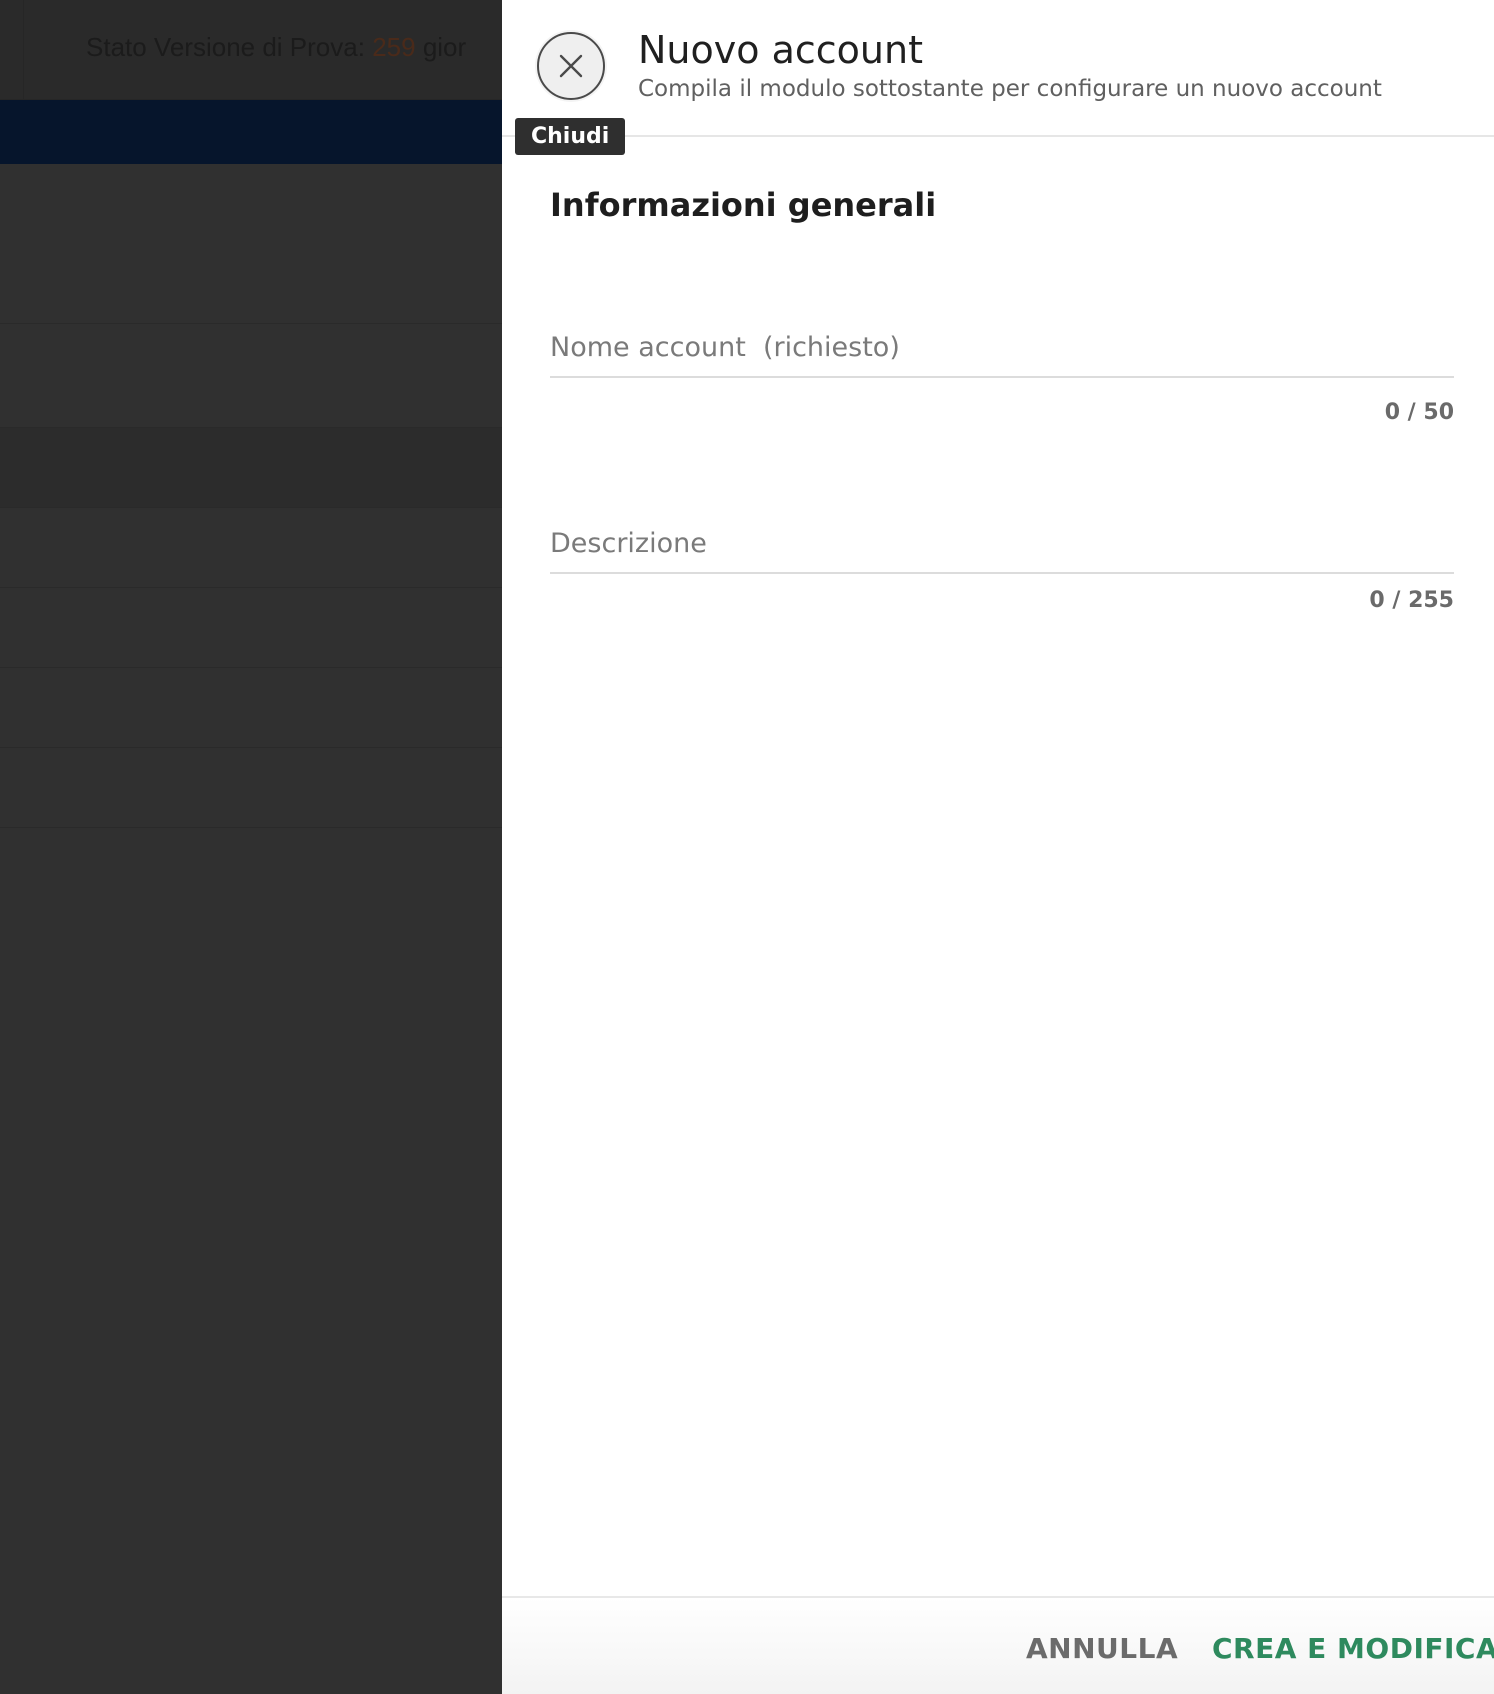  Describe the element at coordinates (998, 1645) in the screenshot. I see `drawer-footer: ANNULLA CREA E MODIFICA` at that location.